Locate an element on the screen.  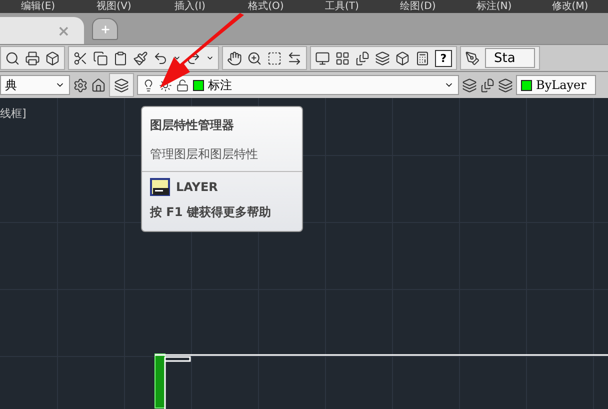
command-name: LAYER is located at coordinates (197, 187).